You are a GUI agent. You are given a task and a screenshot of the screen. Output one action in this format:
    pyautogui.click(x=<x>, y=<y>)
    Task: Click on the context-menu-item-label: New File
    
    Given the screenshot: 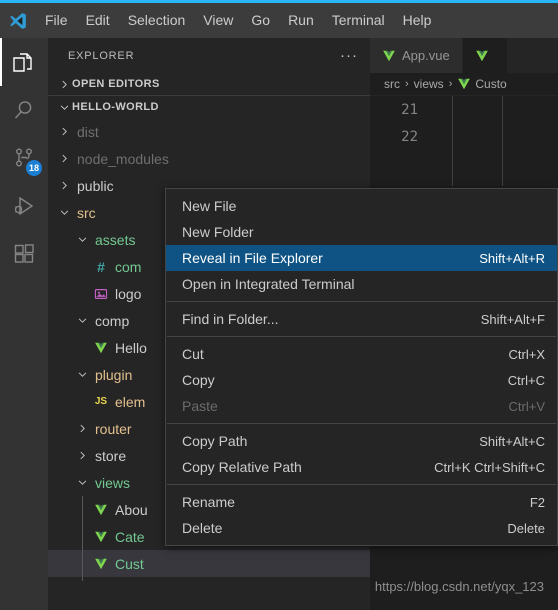 What is the action you would take?
    pyautogui.click(x=209, y=206)
    